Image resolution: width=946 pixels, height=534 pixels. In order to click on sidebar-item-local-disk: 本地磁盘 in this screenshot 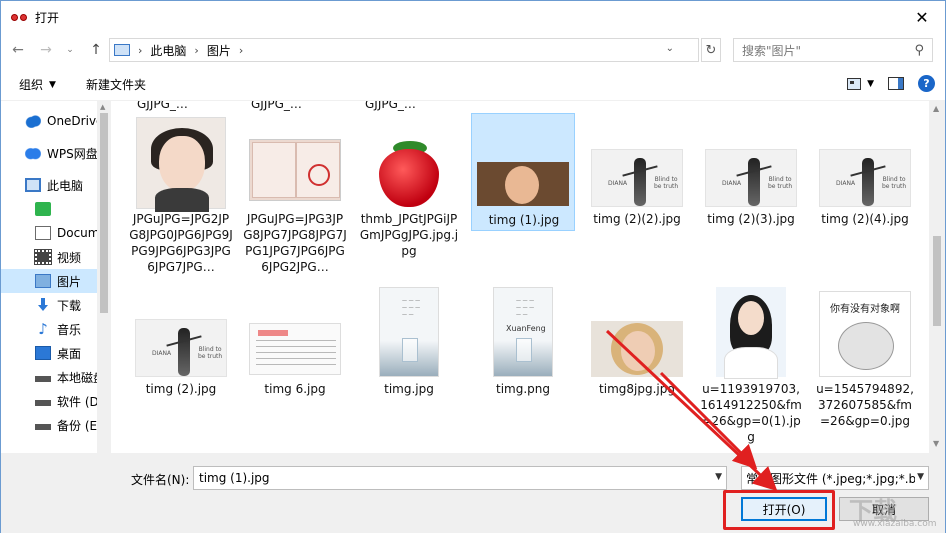, I will do `click(49, 377)`.